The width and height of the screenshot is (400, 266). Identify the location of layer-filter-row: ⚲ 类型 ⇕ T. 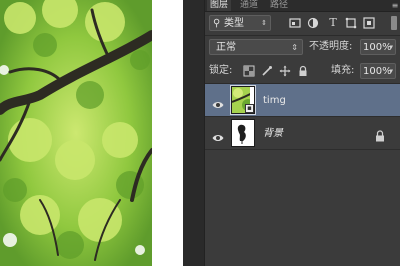
(303, 24).